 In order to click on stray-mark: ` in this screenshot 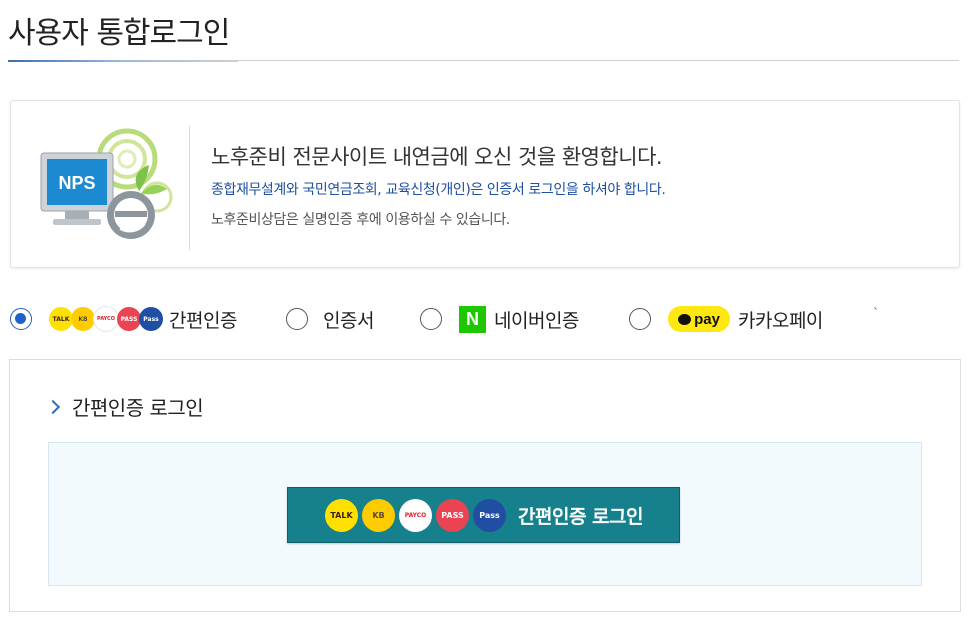, I will do `click(876, 313)`.